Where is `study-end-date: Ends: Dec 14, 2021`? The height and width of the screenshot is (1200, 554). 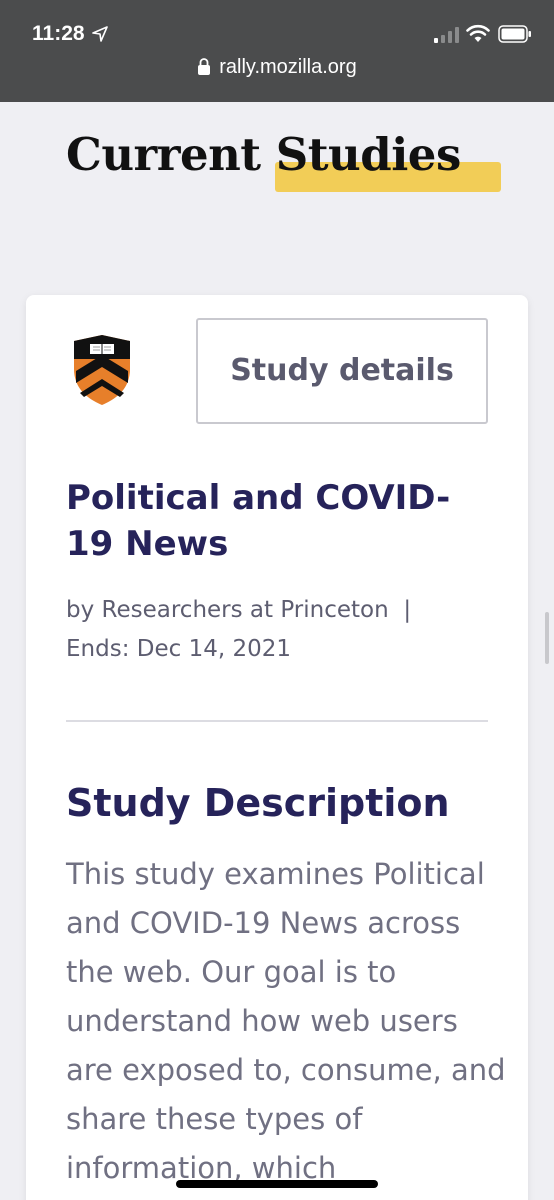 study-end-date: Ends: Dec 14, 2021 is located at coordinates (178, 649).